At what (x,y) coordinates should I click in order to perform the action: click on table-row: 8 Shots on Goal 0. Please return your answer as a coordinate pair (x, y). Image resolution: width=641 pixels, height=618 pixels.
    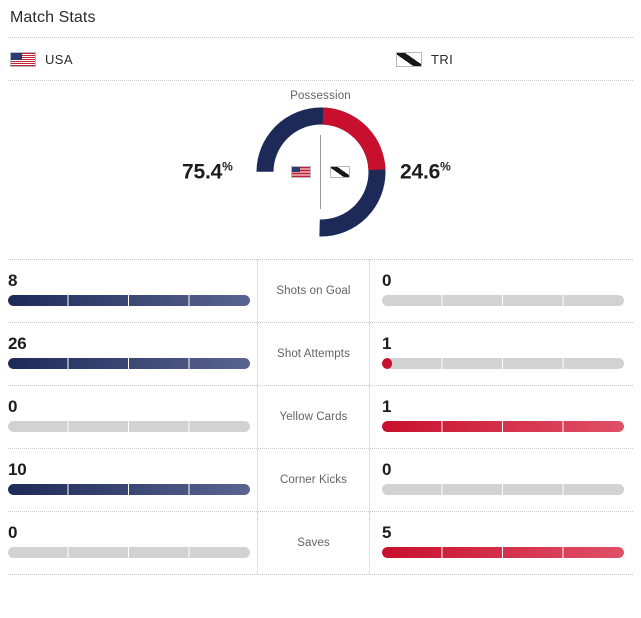
    Looking at the image, I should click on (320, 291).